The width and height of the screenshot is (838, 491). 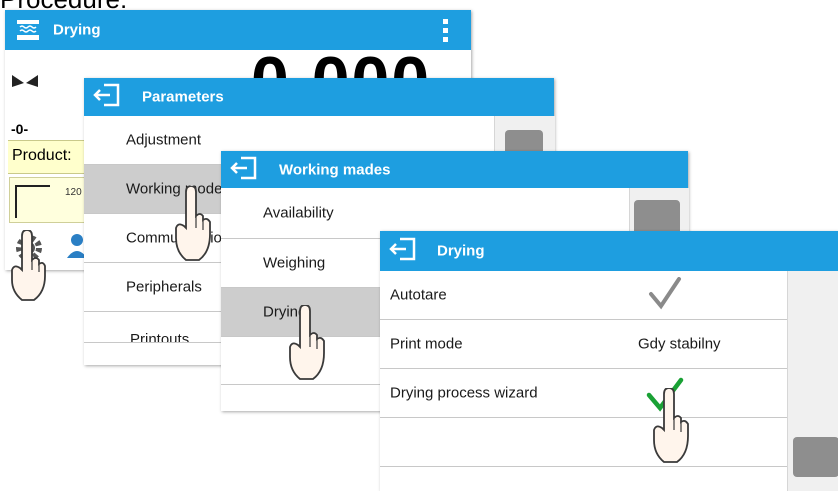 What do you see at coordinates (28, 32) in the screenshot?
I see `drying-mode-icon` at bounding box center [28, 32].